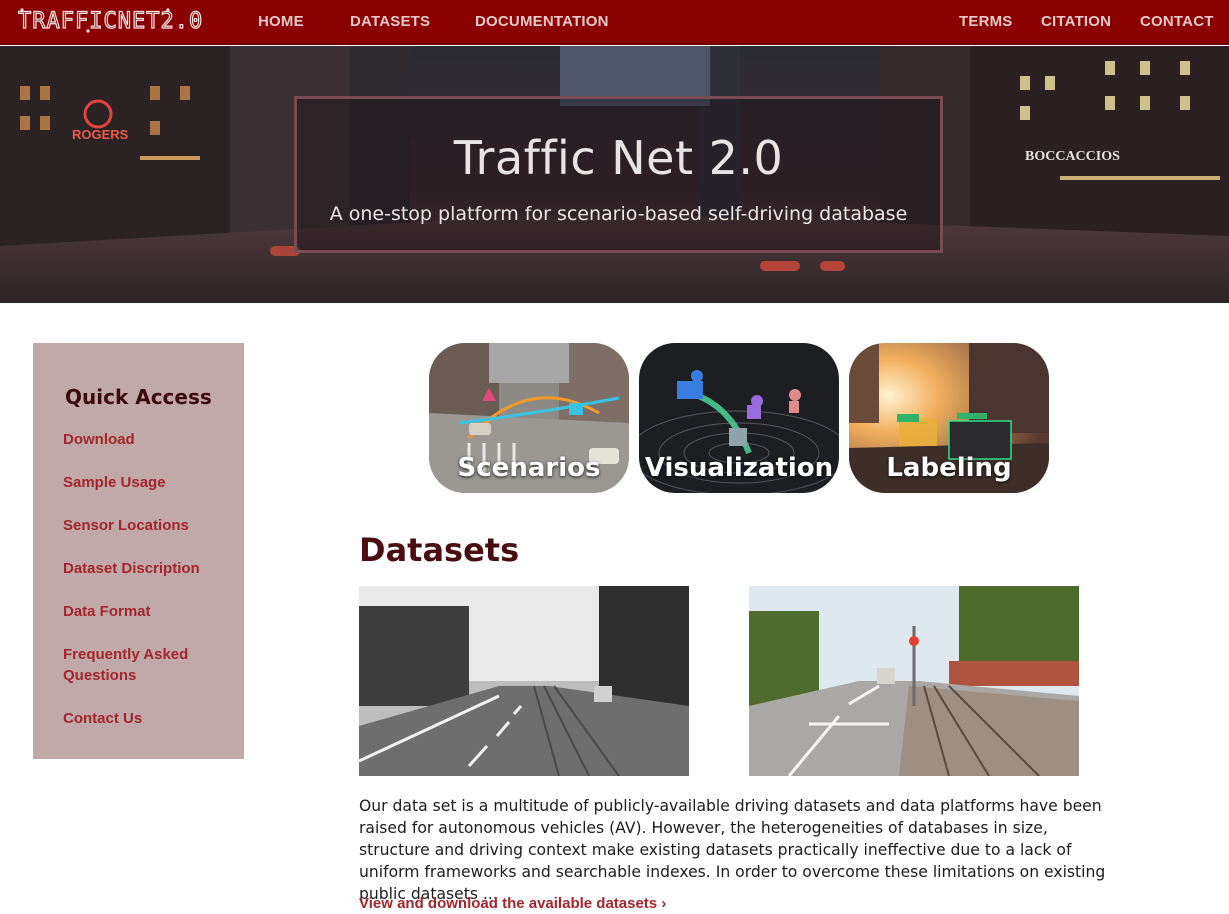 Image resolution: width=1229 pixels, height=914 pixels. What do you see at coordinates (529, 418) in the screenshot?
I see `tile-scenarios: Scenarios` at bounding box center [529, 418].